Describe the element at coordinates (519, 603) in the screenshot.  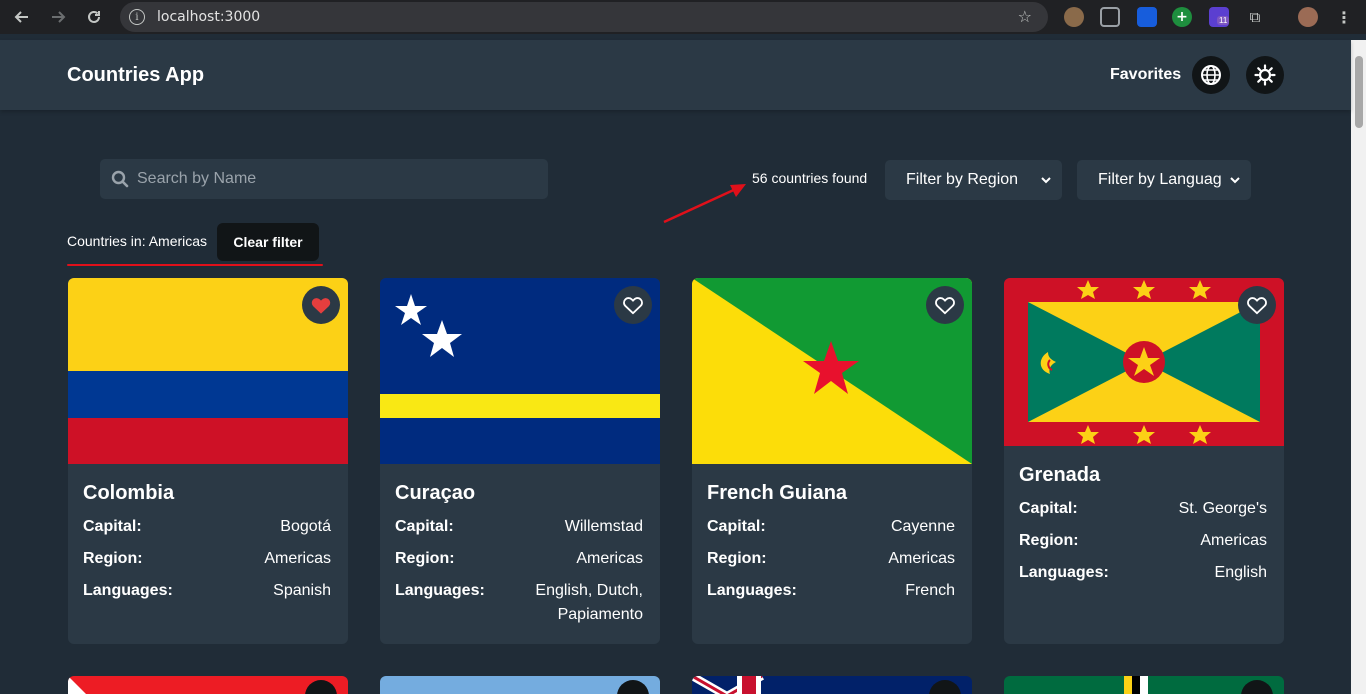
I see `languages-row: Languages: English, Dutch, Papiamento` at that location.